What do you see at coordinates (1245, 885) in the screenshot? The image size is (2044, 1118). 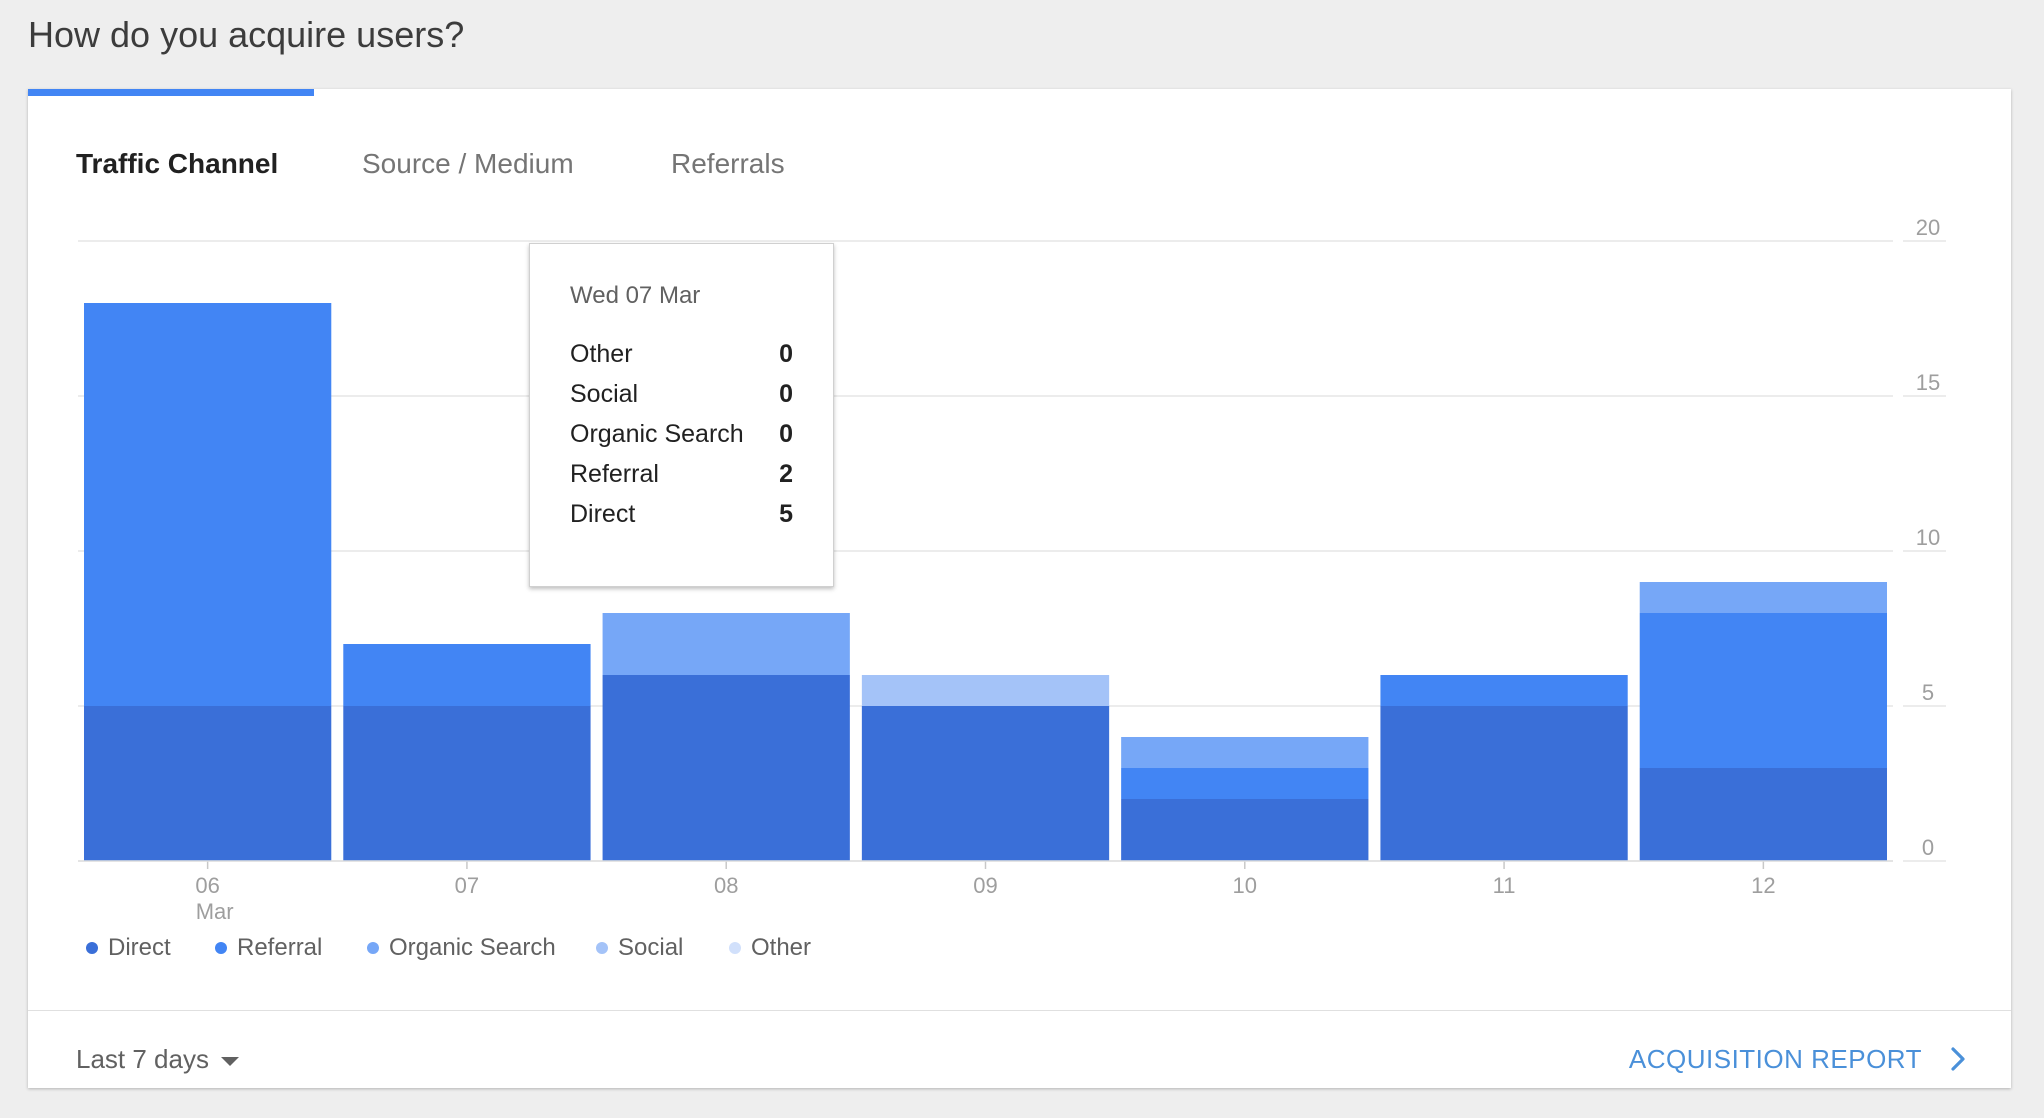 I see `x-tick-label: 10` at bounding box center [1245, 885].